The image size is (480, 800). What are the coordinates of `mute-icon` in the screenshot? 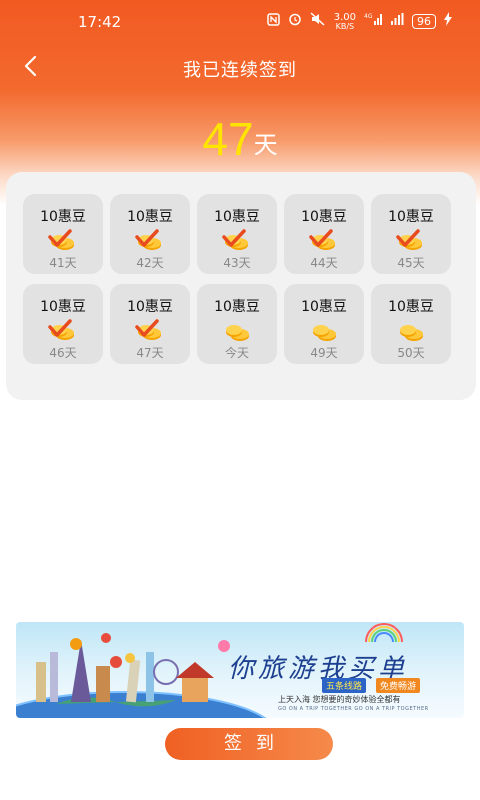 It's located at (318, 21).